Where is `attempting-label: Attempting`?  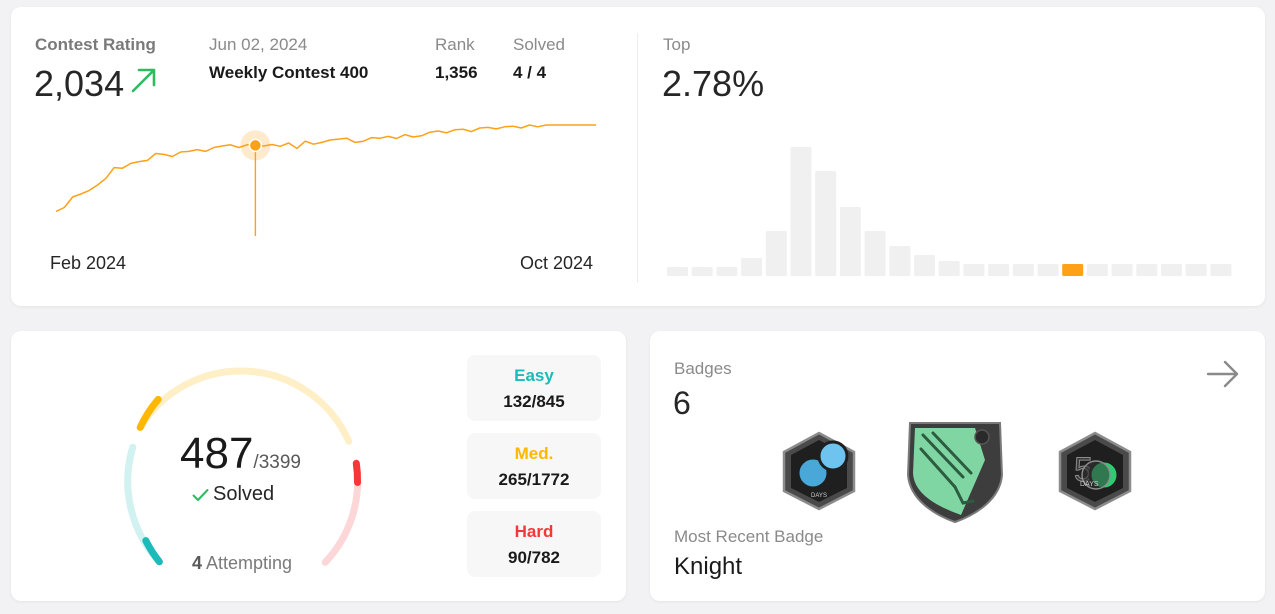
attempting-label: Attempting is located at coordinates (247, 563).